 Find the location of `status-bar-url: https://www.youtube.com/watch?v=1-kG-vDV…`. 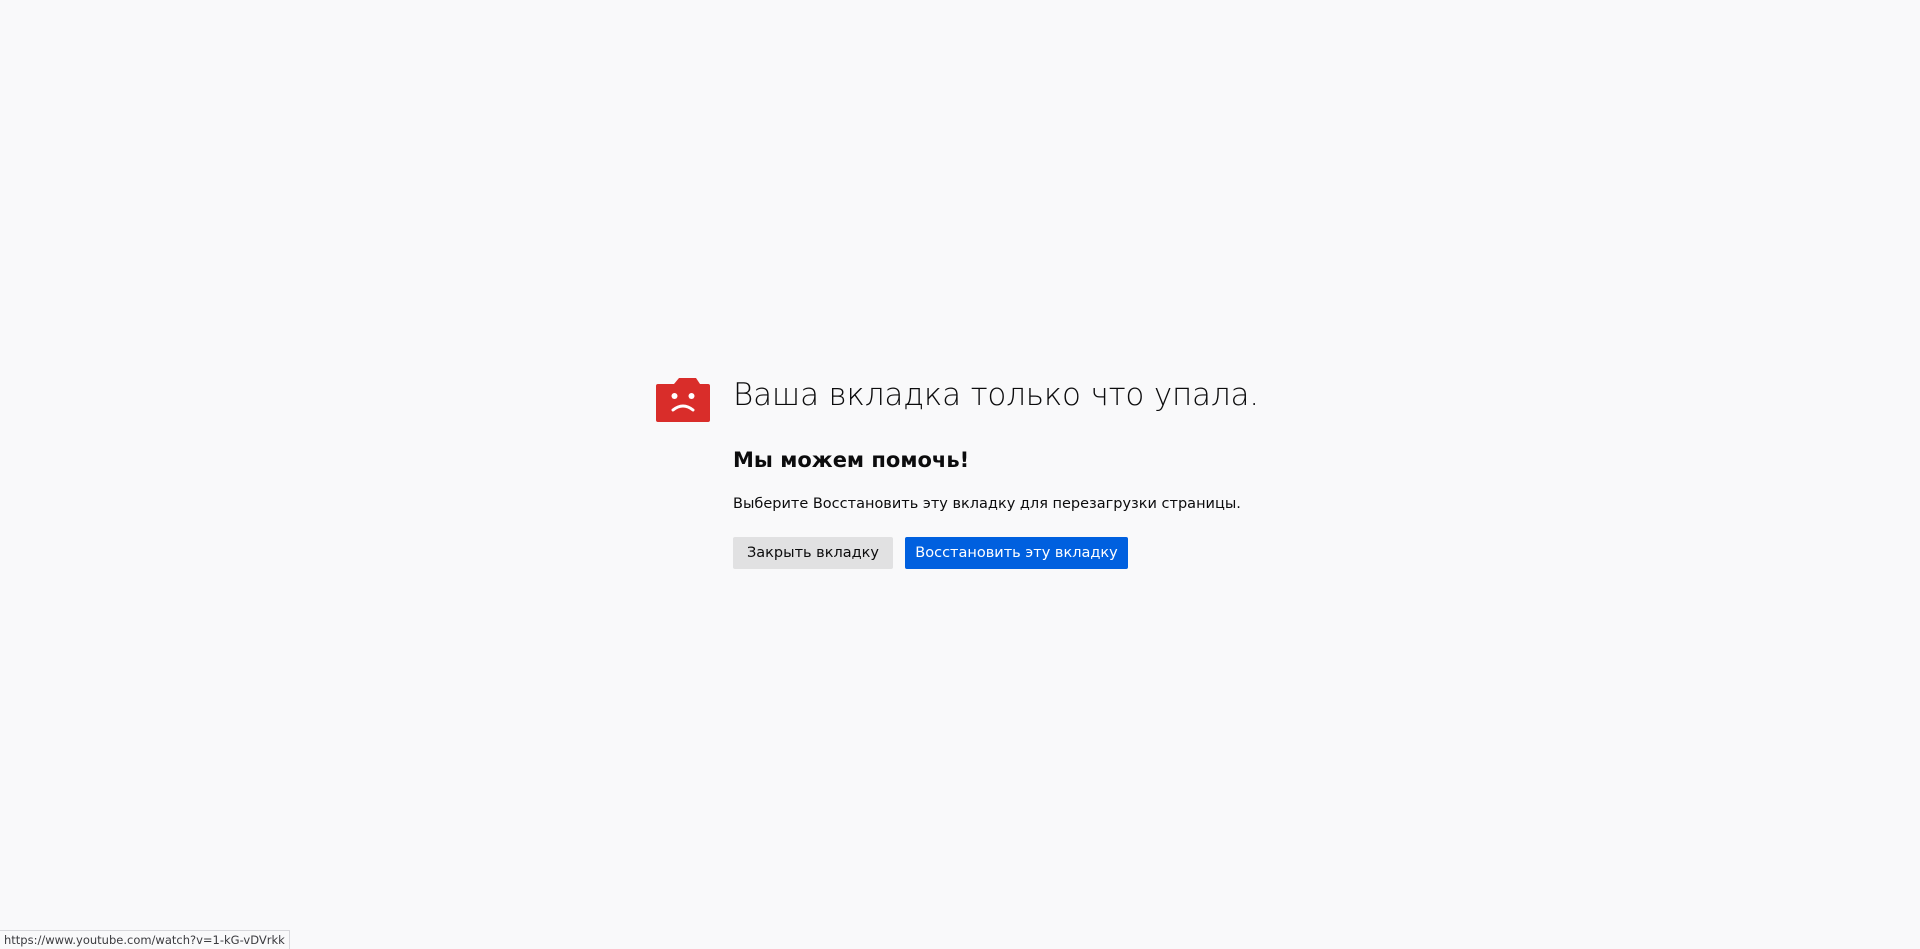

status-bar-url: https://www.youtube.com/watch?v=1-kG-vDV… is located at coordinates (145, 939).